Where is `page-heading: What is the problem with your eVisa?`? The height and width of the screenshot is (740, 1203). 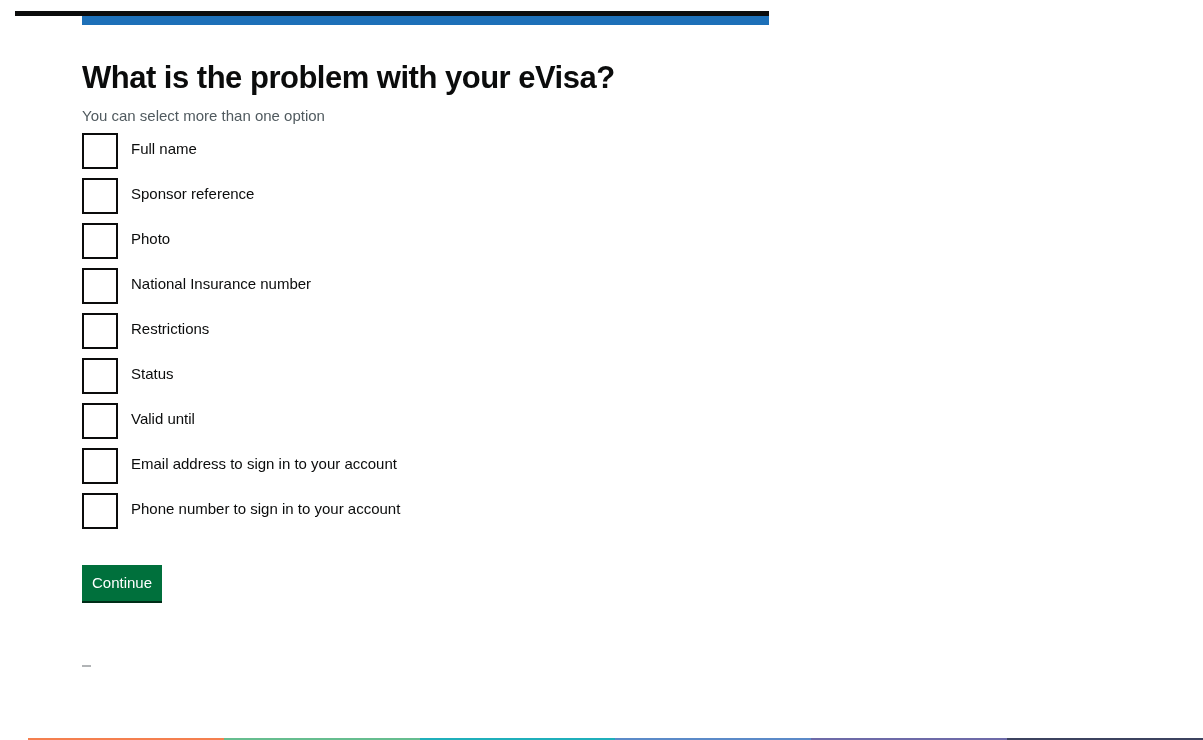 page-heading: What is the problem with your eVisa? is located at coordinates (349, 78).